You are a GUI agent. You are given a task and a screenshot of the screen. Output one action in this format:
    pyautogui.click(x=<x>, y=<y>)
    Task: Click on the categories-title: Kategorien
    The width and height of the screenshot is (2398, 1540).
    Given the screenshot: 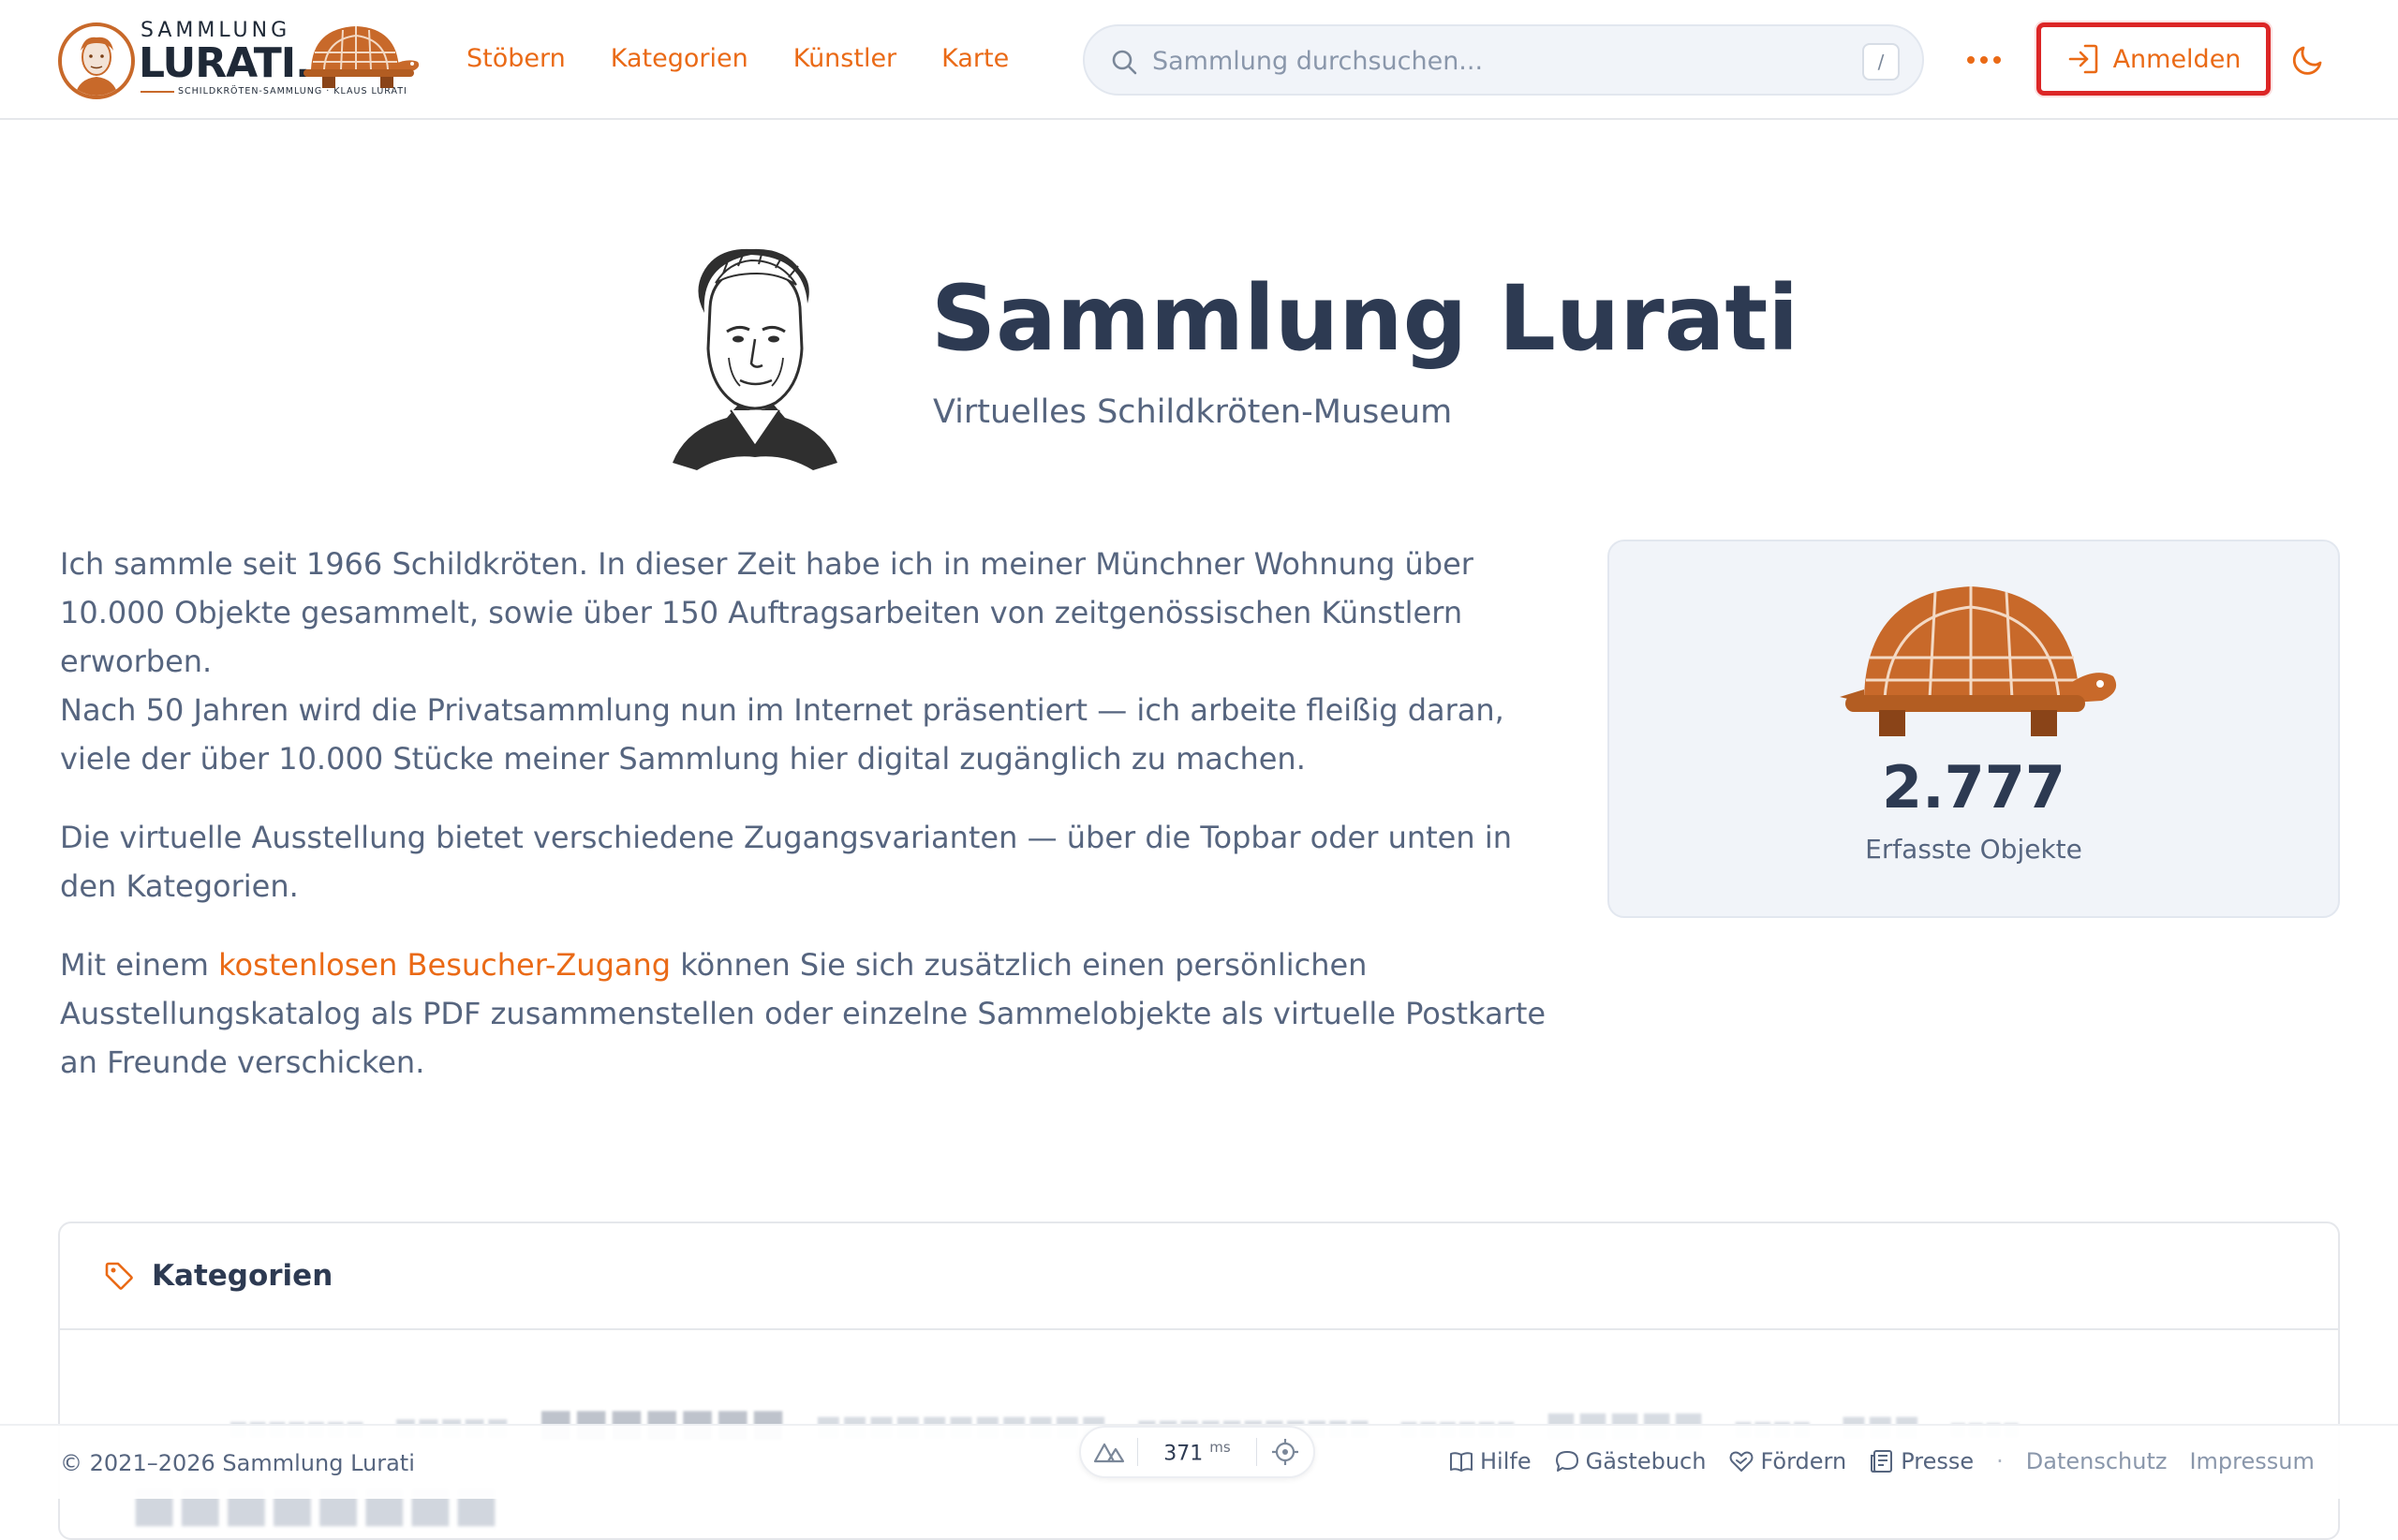 What is the action you would take?
    pyautogui.click(x=242, y=1276)
    